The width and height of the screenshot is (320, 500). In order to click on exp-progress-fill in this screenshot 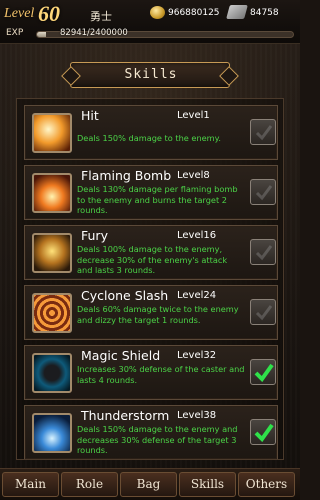, I will do `click(41, 34)`.